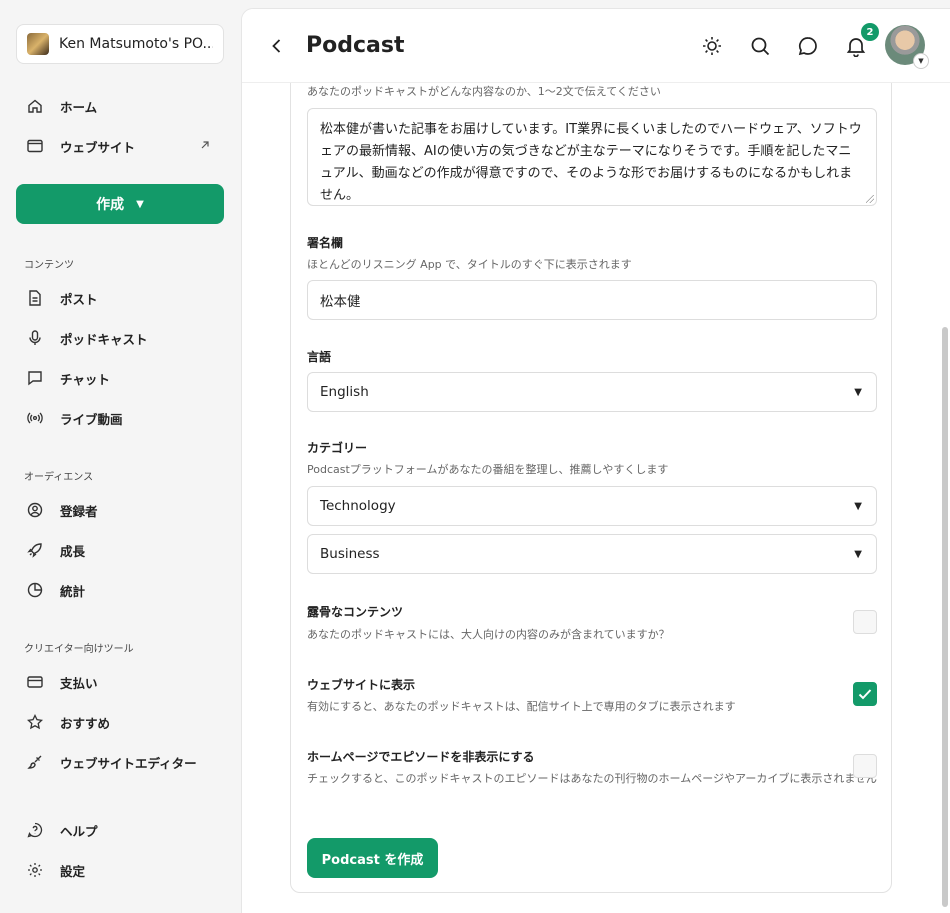 The height and width of the screenshot is (913, 950). What do you see at coordinates (488, 469) in the screenshot?
I see `category-hint: Podcastプラットフォームがあなたの番組を整理し、推薦しやすくします` at bounding box center [488, 469].